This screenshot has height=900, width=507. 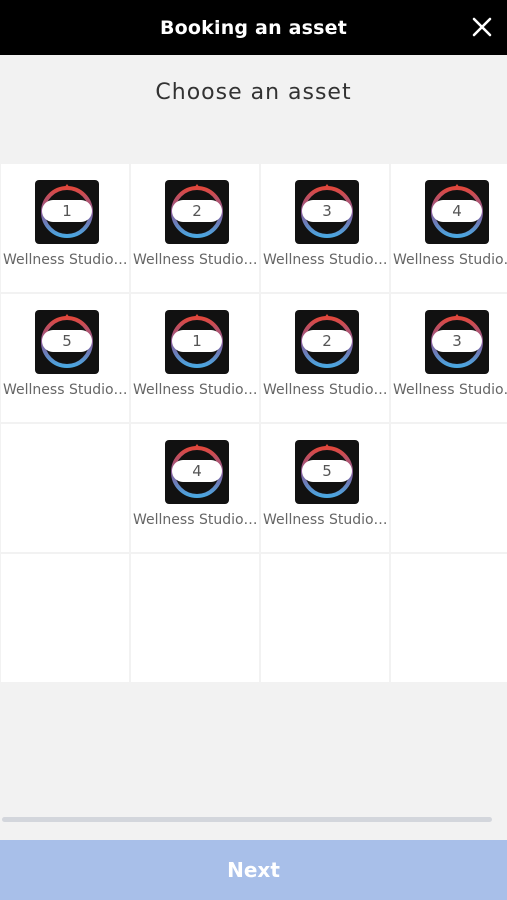 What do you see at coordinates (66, 390) in the screenshot?
I see `asset-label: Wellness Studio Room A5` at bounding box center [66, 390].